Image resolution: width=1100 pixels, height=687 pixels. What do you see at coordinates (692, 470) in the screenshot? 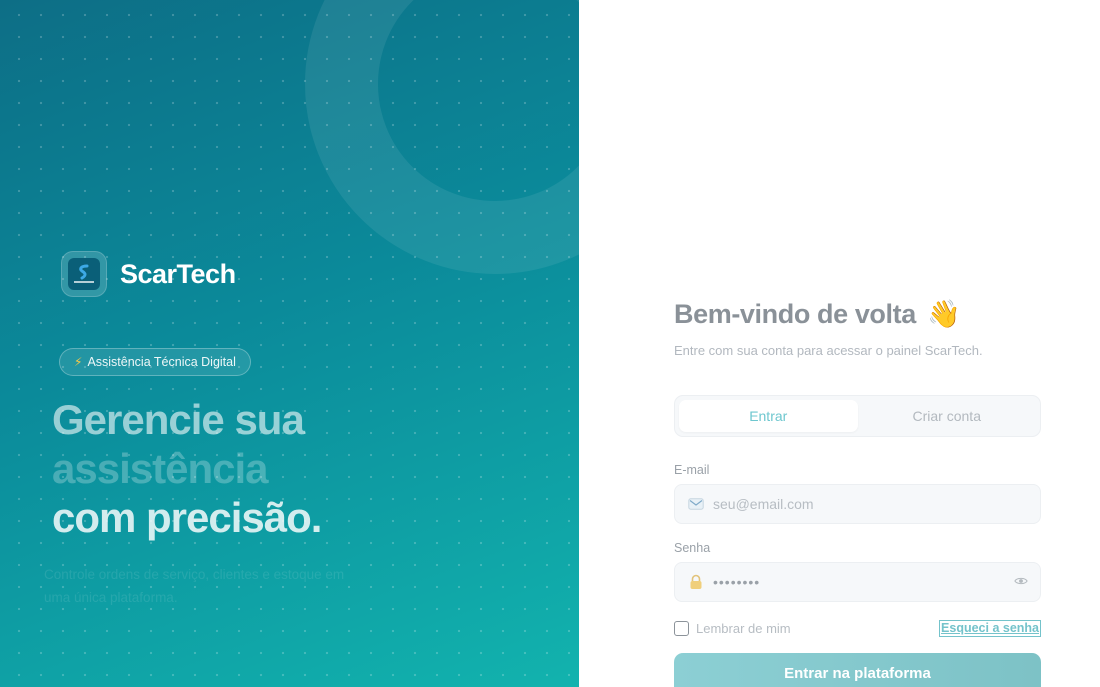
I see `email-label: E-mail` at bounding box center [692, 470].